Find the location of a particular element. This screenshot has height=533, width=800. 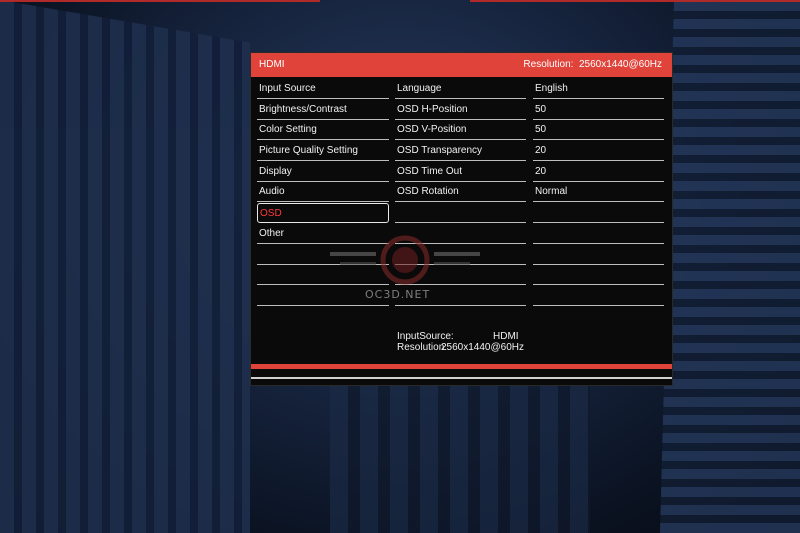

header-resolution-label: Resolution: is located at coordinates (548, 64).